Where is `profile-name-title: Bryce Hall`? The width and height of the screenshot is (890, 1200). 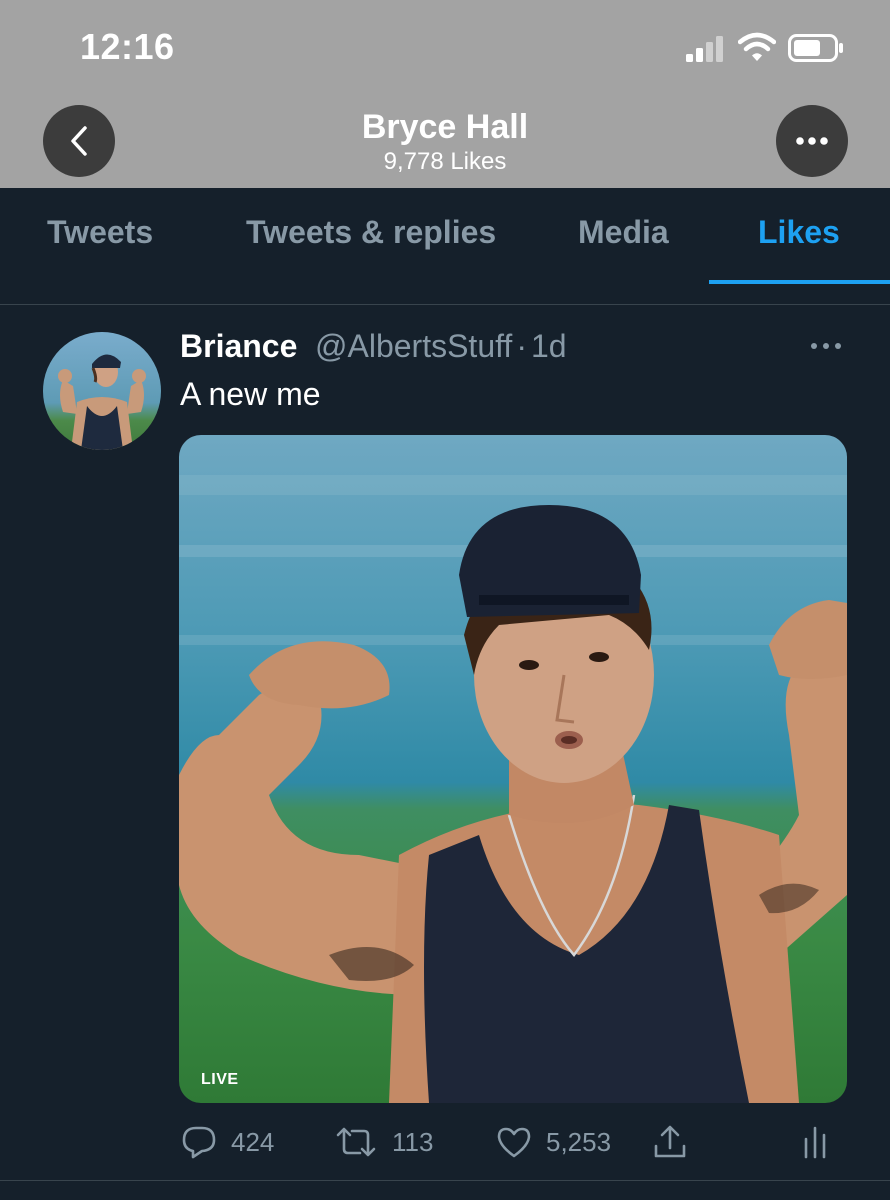 profile-name-title: Bryce Hall is located at coordinates (445, 127).